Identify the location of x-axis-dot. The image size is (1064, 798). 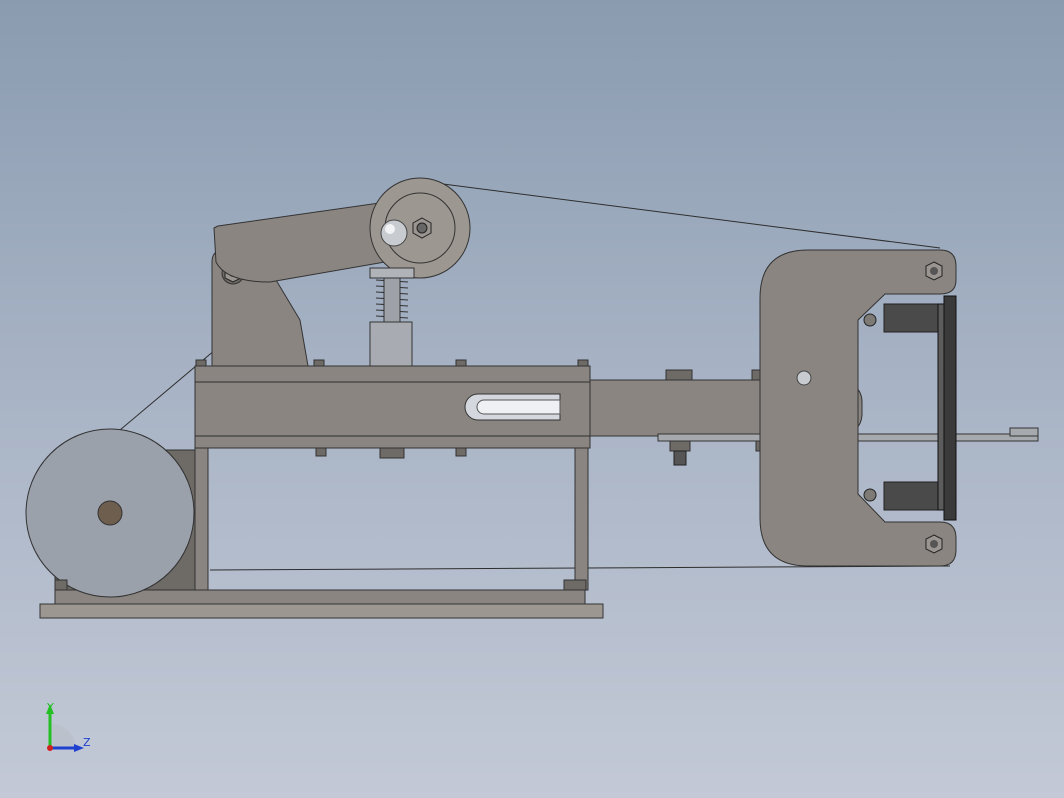
(50, 748).